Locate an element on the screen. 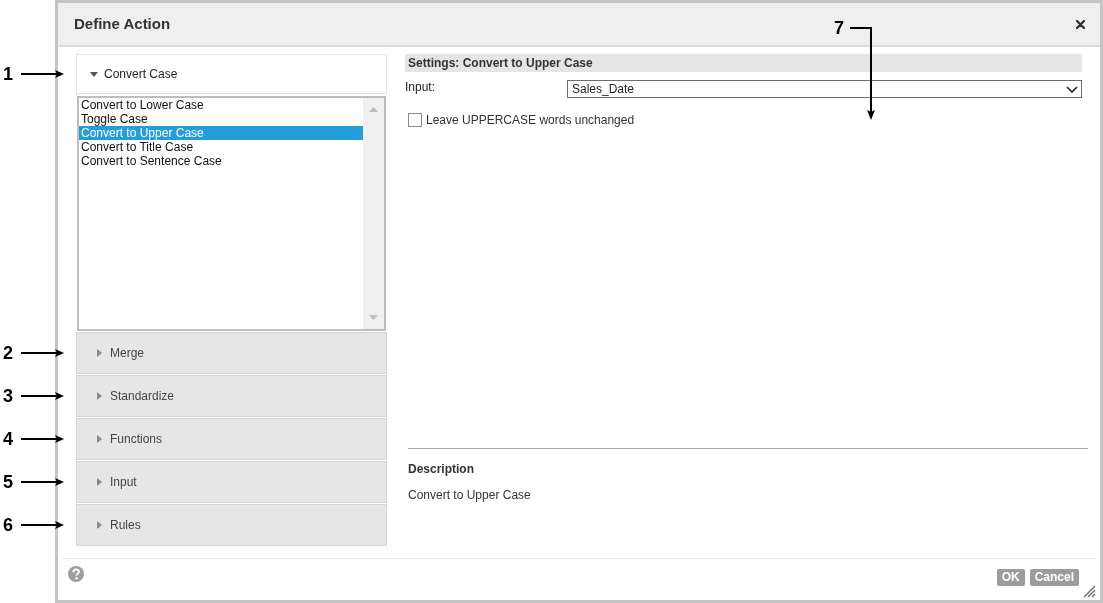 The height and width of the screenshot is (603, 1103). scroll-up-icon is located at coordinates (373, 109).